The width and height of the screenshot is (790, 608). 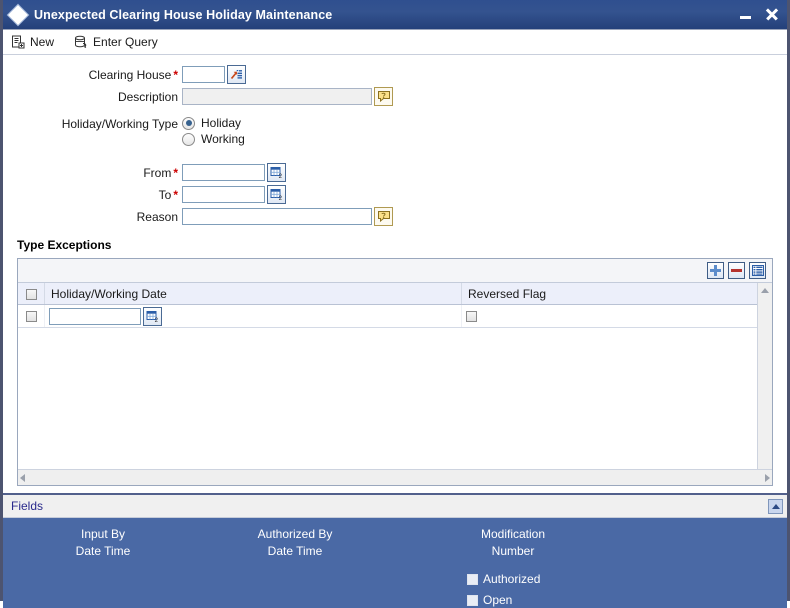 I want to click on scroll-left-arrow-icon, so click(x=22, y=477).